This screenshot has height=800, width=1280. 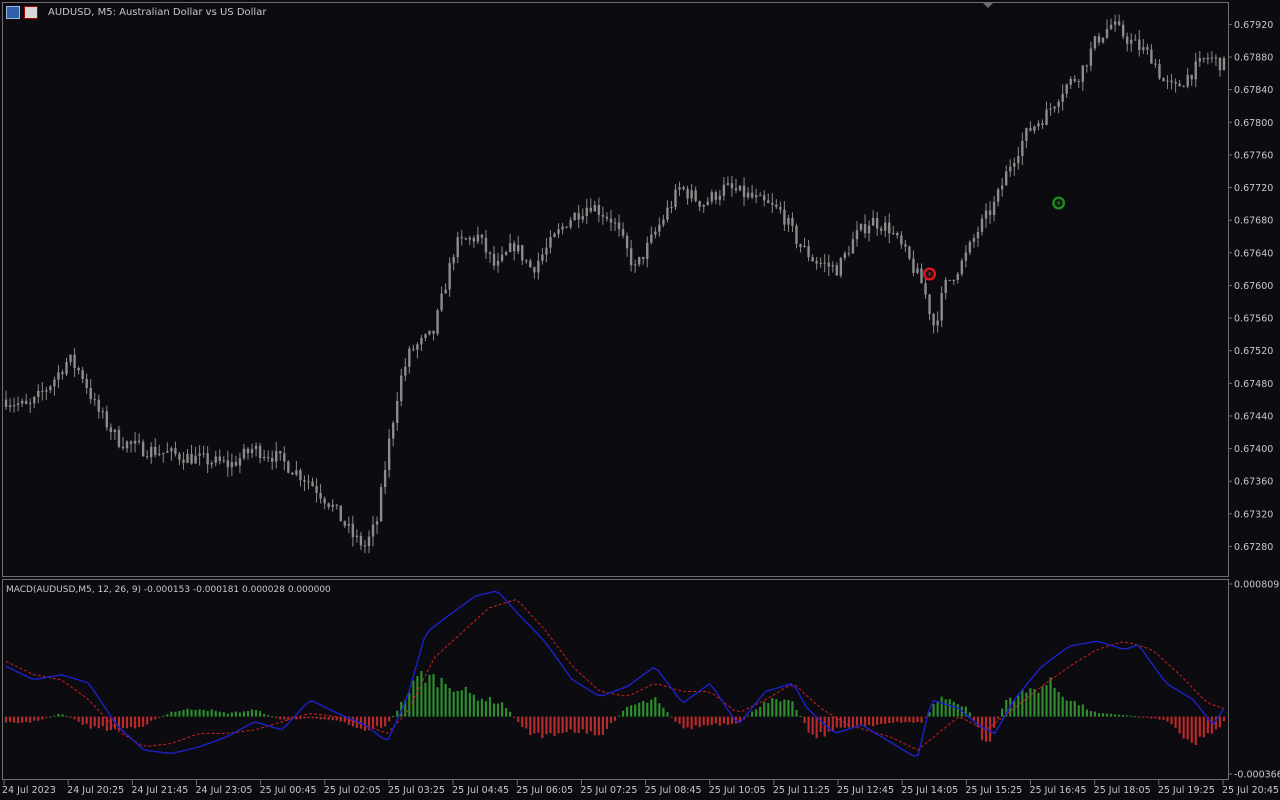 What do you see at coordinates (1257, 775) in the screenshot?
I see `macd-tick-label: -0.000366` at bounding box center [1257, 775].